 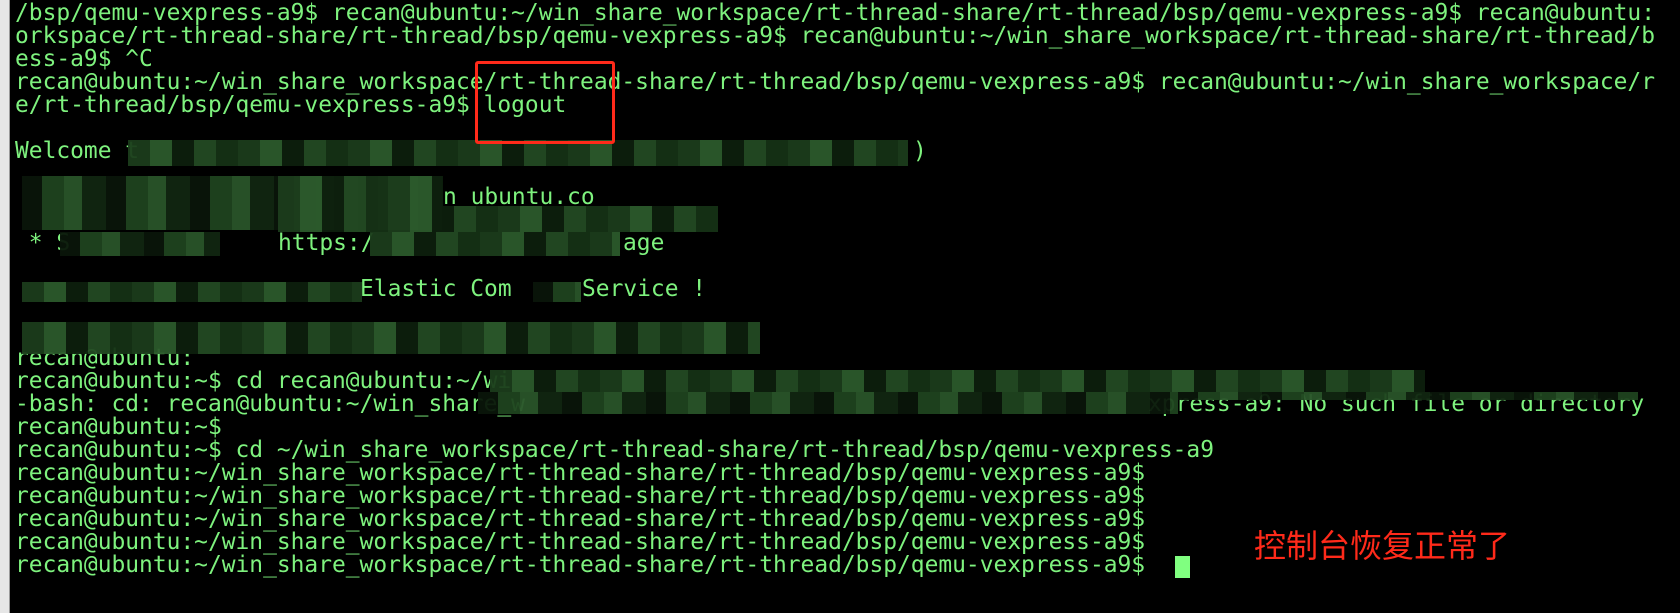 I want to click on terminal-line: recan@ubuntu:~$ cd recan@ubuntu:~/wi, so click(x=263, y=381).